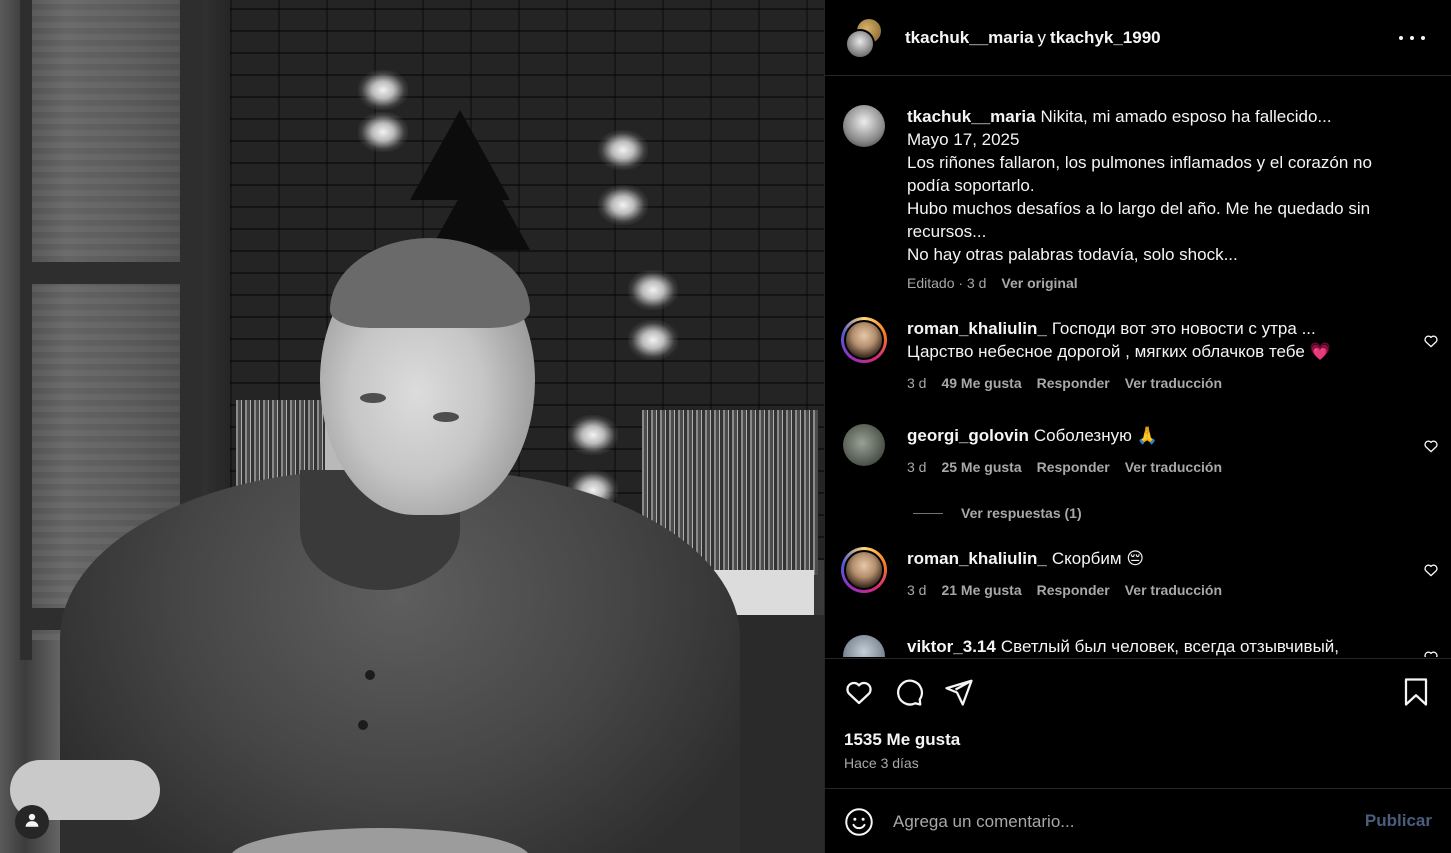 The width and height of the screenshot is (1451, 853). Describe the element at coordinates (881, 763) in the screenshot. I see `post-timestamp: Hace 3 días` at that location.